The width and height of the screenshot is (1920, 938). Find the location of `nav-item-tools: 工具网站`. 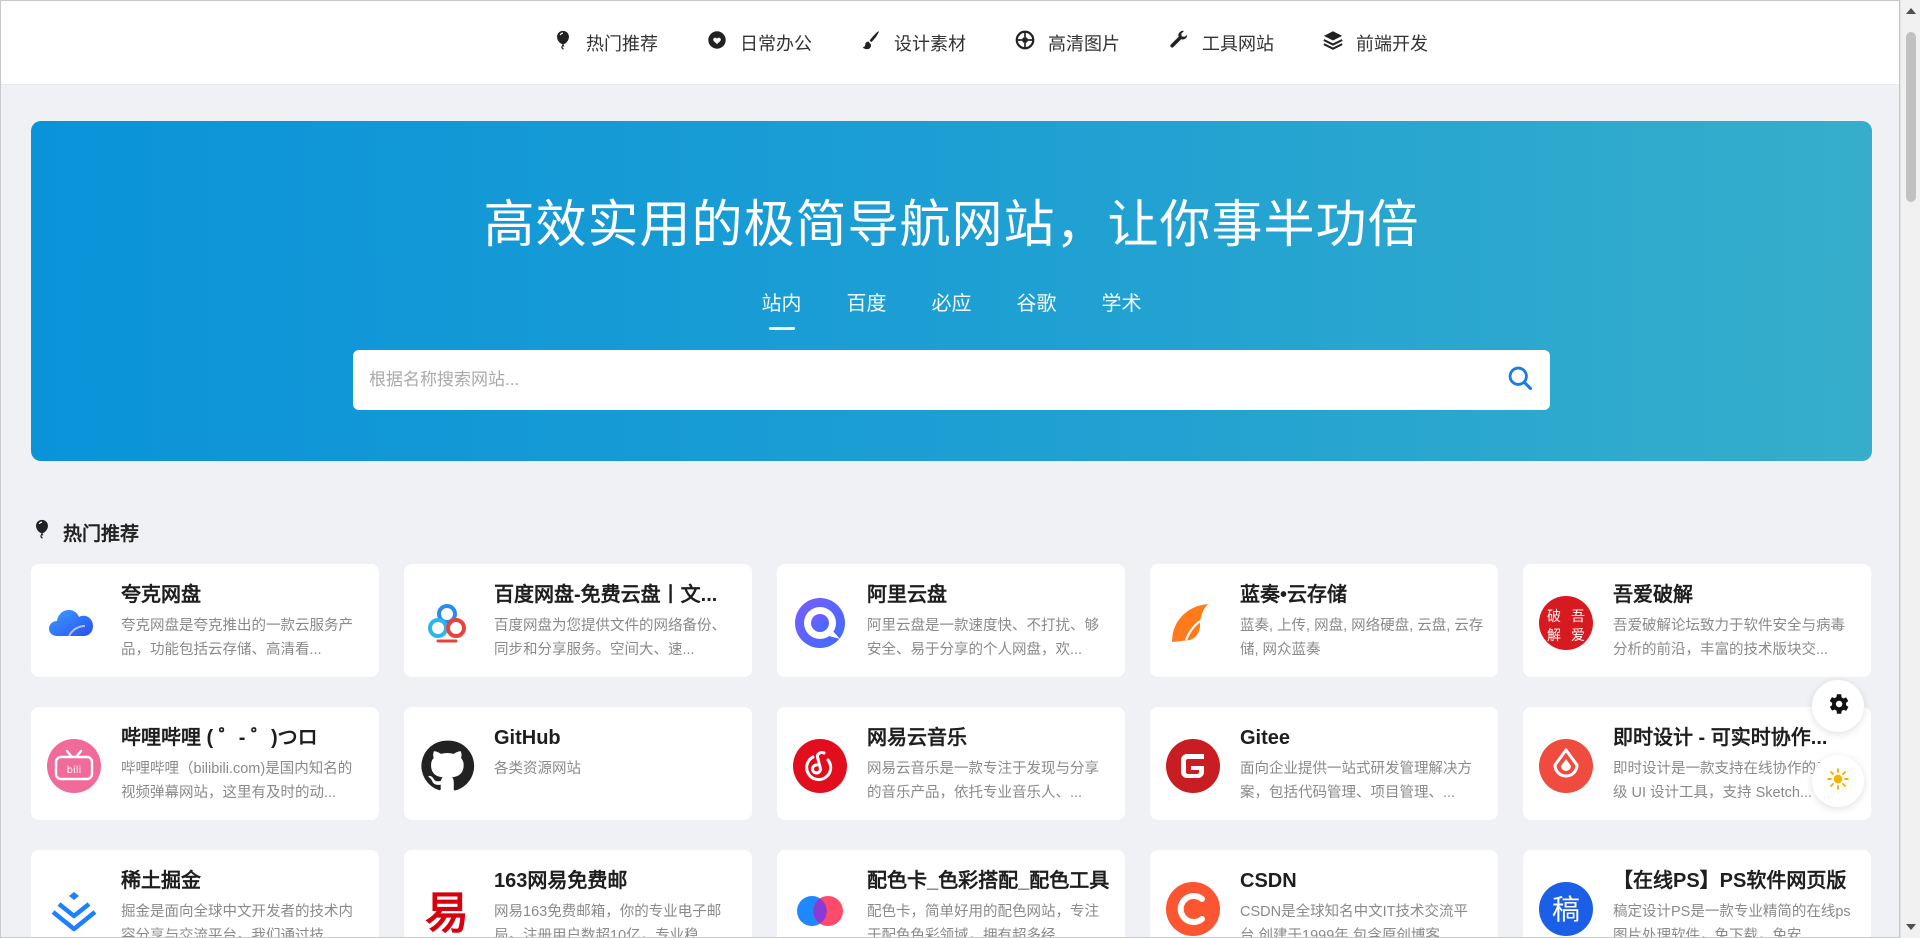

nav-item-tools: 工具网站 is located at coordinates (1221, 42).